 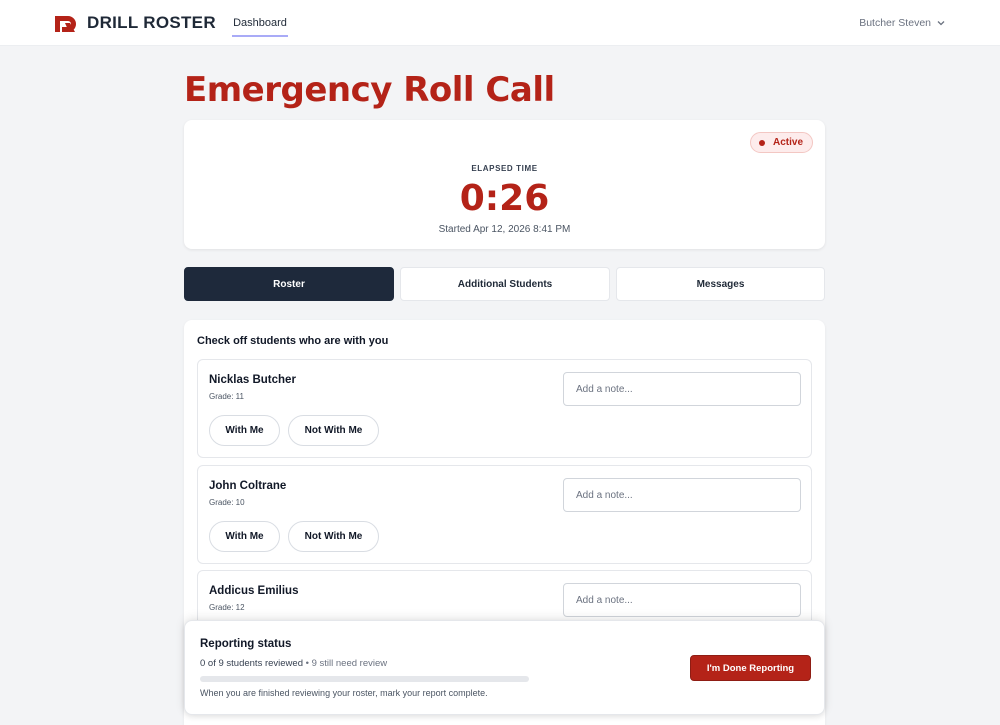 I want to click on status-badge: Active, so click(x=781, y=142).